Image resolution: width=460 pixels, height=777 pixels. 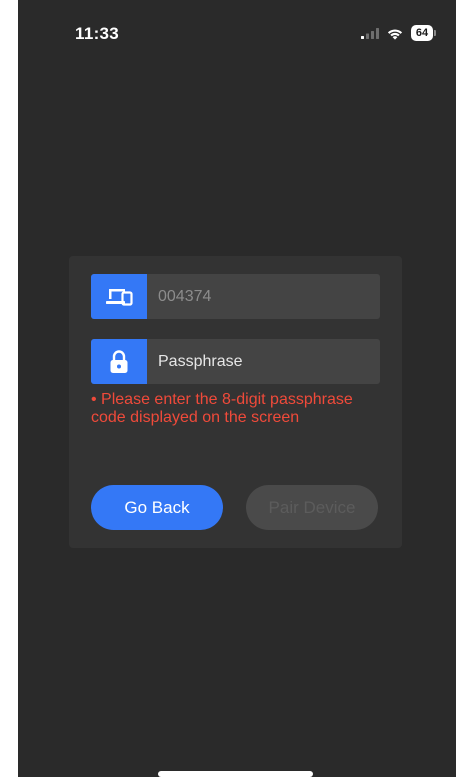 What do you see at coordinates (370, 33) in the screenshot?
I see `signal-icon` at bounding box center [370, 33].